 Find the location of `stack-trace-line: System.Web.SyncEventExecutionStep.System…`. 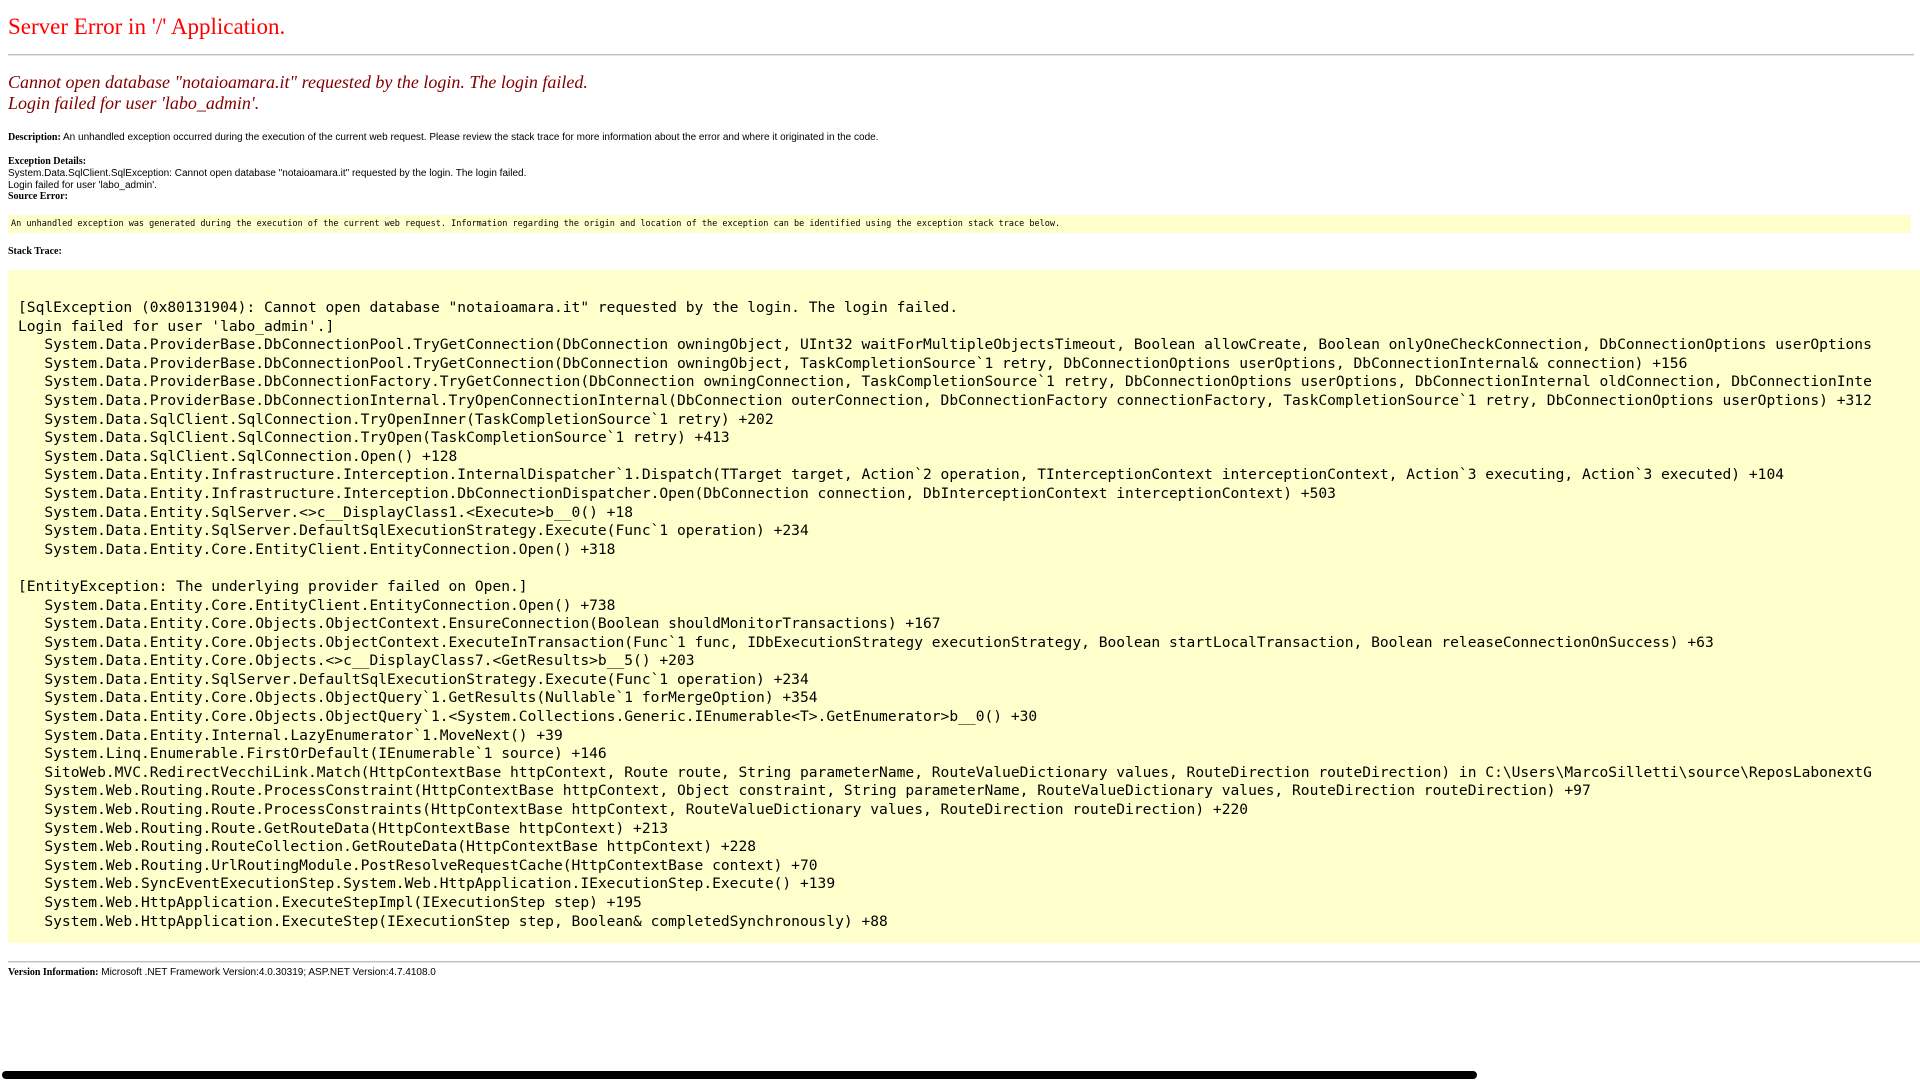

stack-trace-line: System.Web.SyncEventExecutionStep.System… is located at coordinates (427, 884).